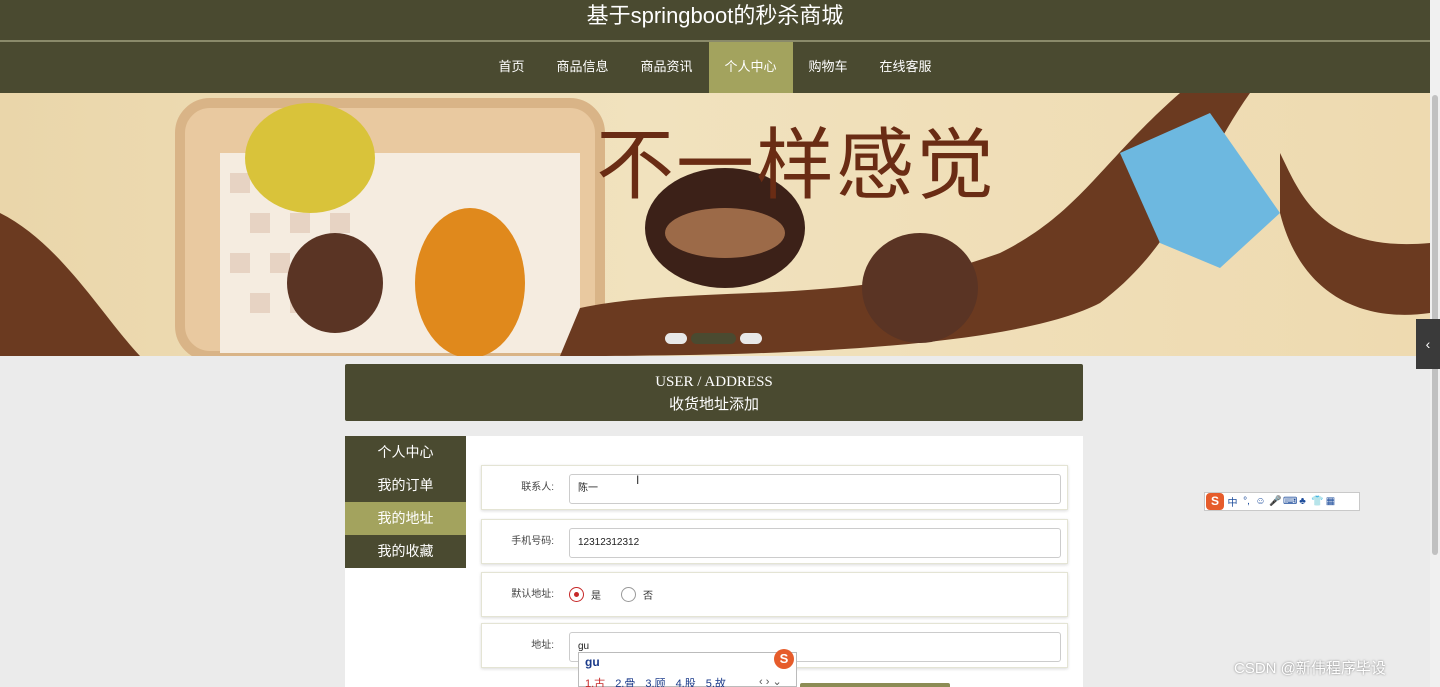 Image resolution: width=1440 pixels, height=687 pixels. I want to click on nav-item-user-center: 个人中心, so click(750, 67).